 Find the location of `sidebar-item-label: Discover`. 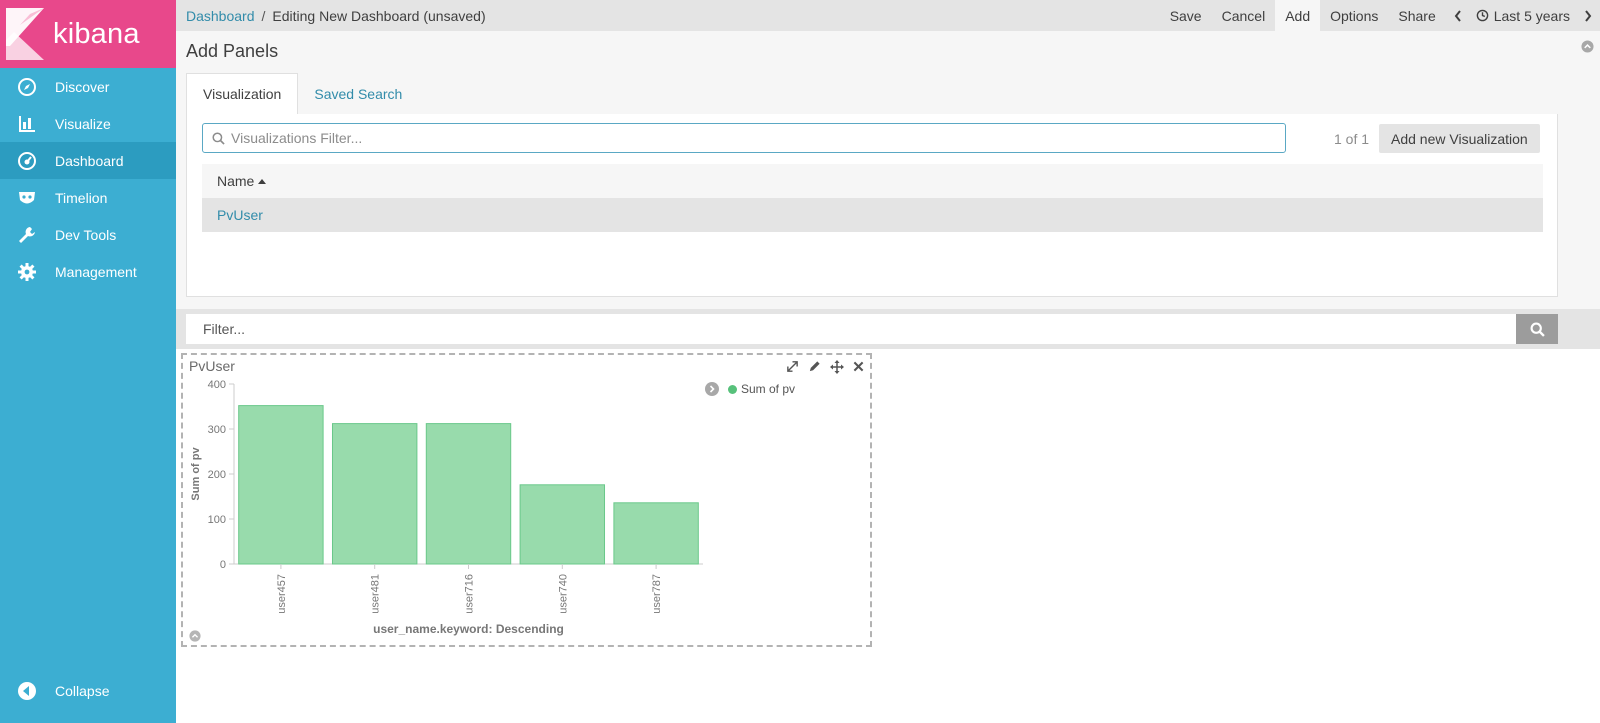

sidebar-item-label: Discover is located at coordinates (82, 86).